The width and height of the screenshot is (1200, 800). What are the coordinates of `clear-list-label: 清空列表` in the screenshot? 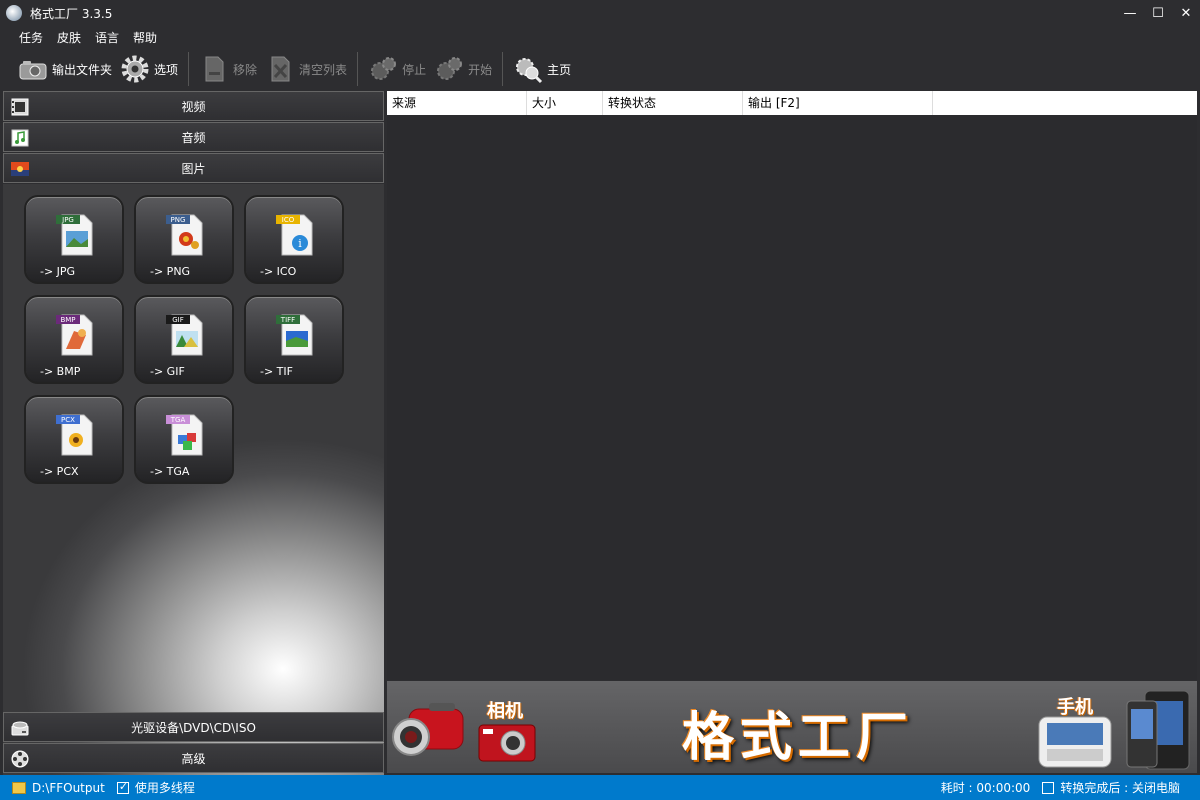 It's located at (323, 69).